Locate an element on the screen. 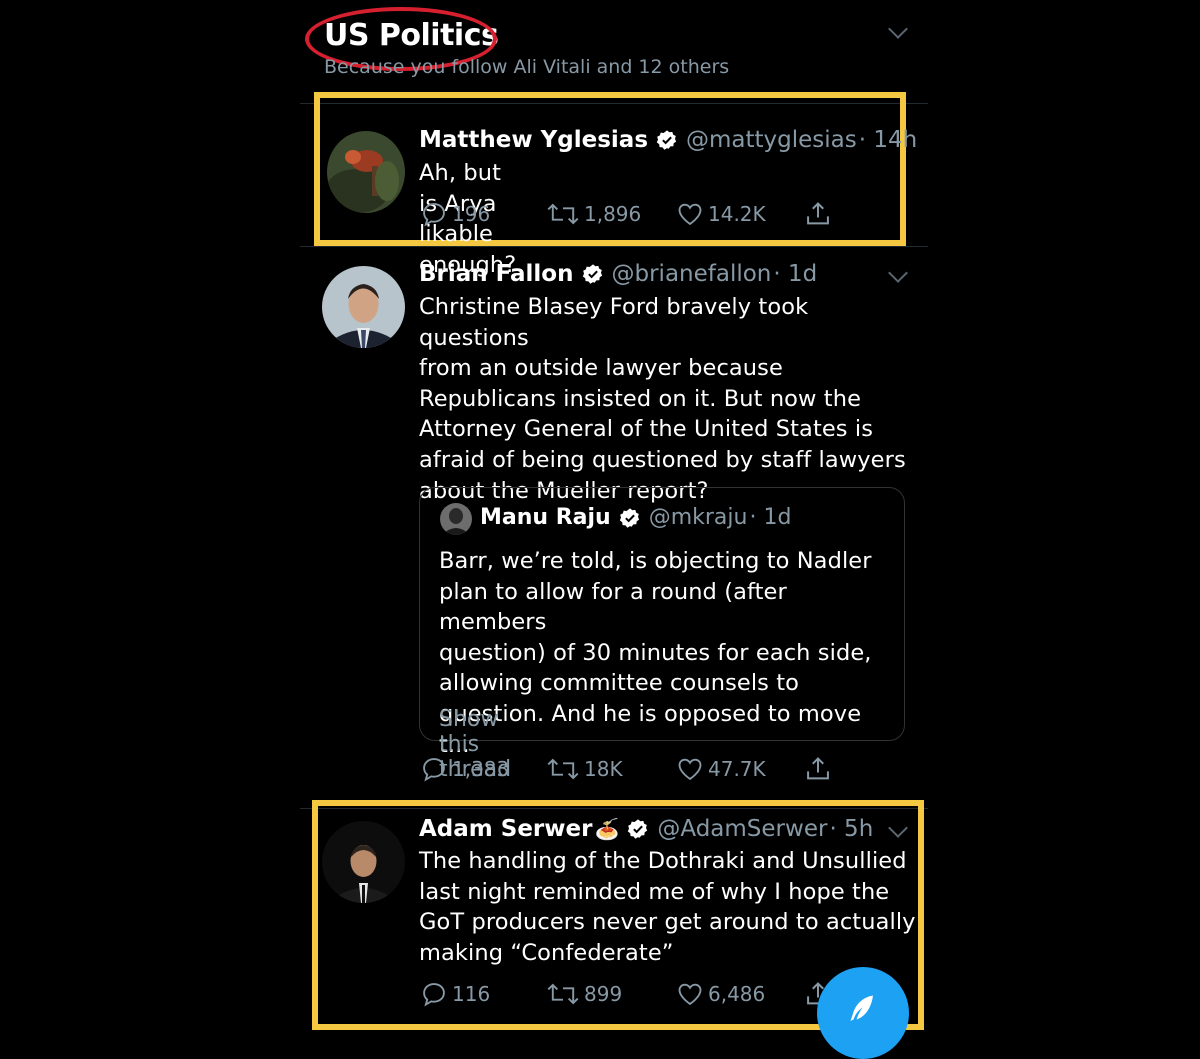  retweet-count: 899 is located at coordinates (603, 994).